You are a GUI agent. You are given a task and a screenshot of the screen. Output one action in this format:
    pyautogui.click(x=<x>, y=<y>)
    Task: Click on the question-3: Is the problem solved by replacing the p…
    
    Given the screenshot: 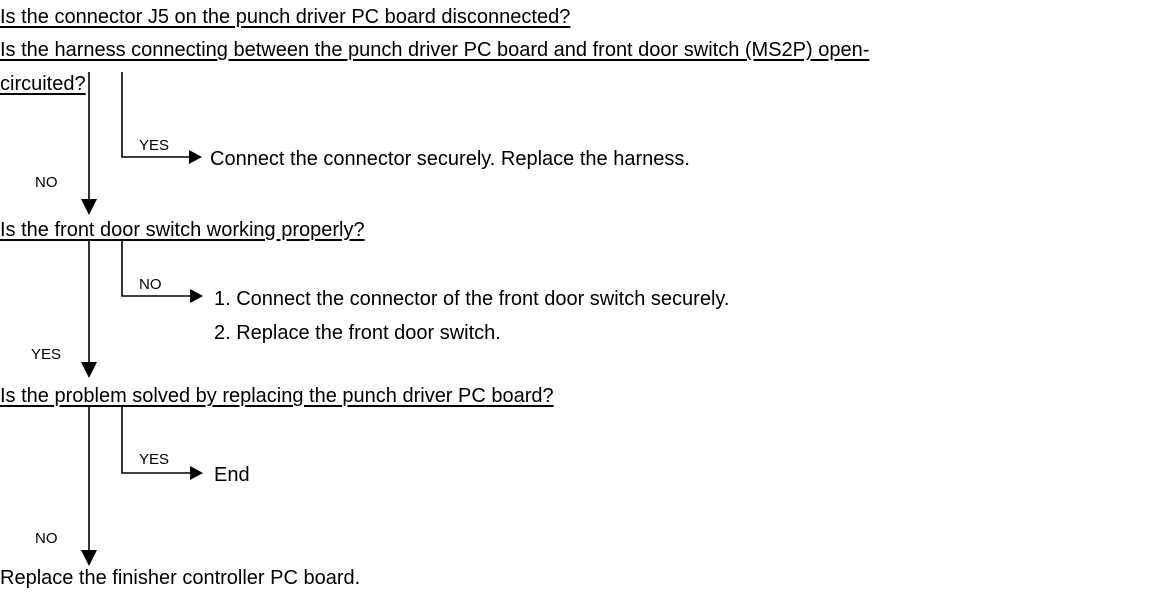 What is the action you would take?
    pyautogui.click(x=277, y=396)
    